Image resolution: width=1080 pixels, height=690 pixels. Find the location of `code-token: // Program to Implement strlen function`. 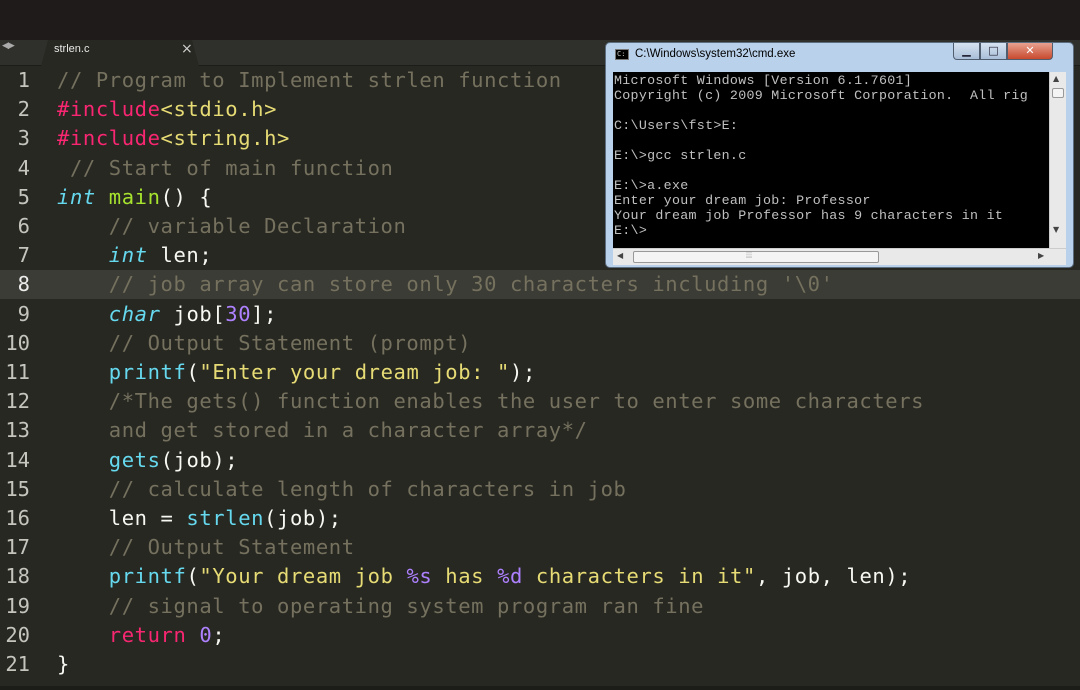

code-token: // Program to Implement strlen function is located at coordinates (309, 80).